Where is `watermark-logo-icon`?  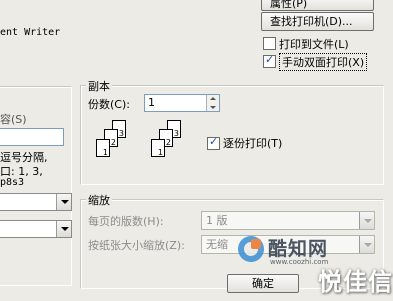
watermark-logo-icon is located at coordinates (251, 249).